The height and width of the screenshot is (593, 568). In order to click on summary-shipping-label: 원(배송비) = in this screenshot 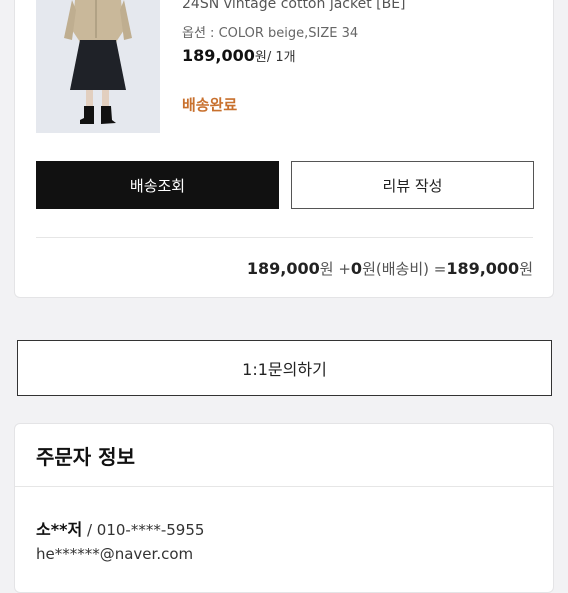, I will do `click(404, 269)`.